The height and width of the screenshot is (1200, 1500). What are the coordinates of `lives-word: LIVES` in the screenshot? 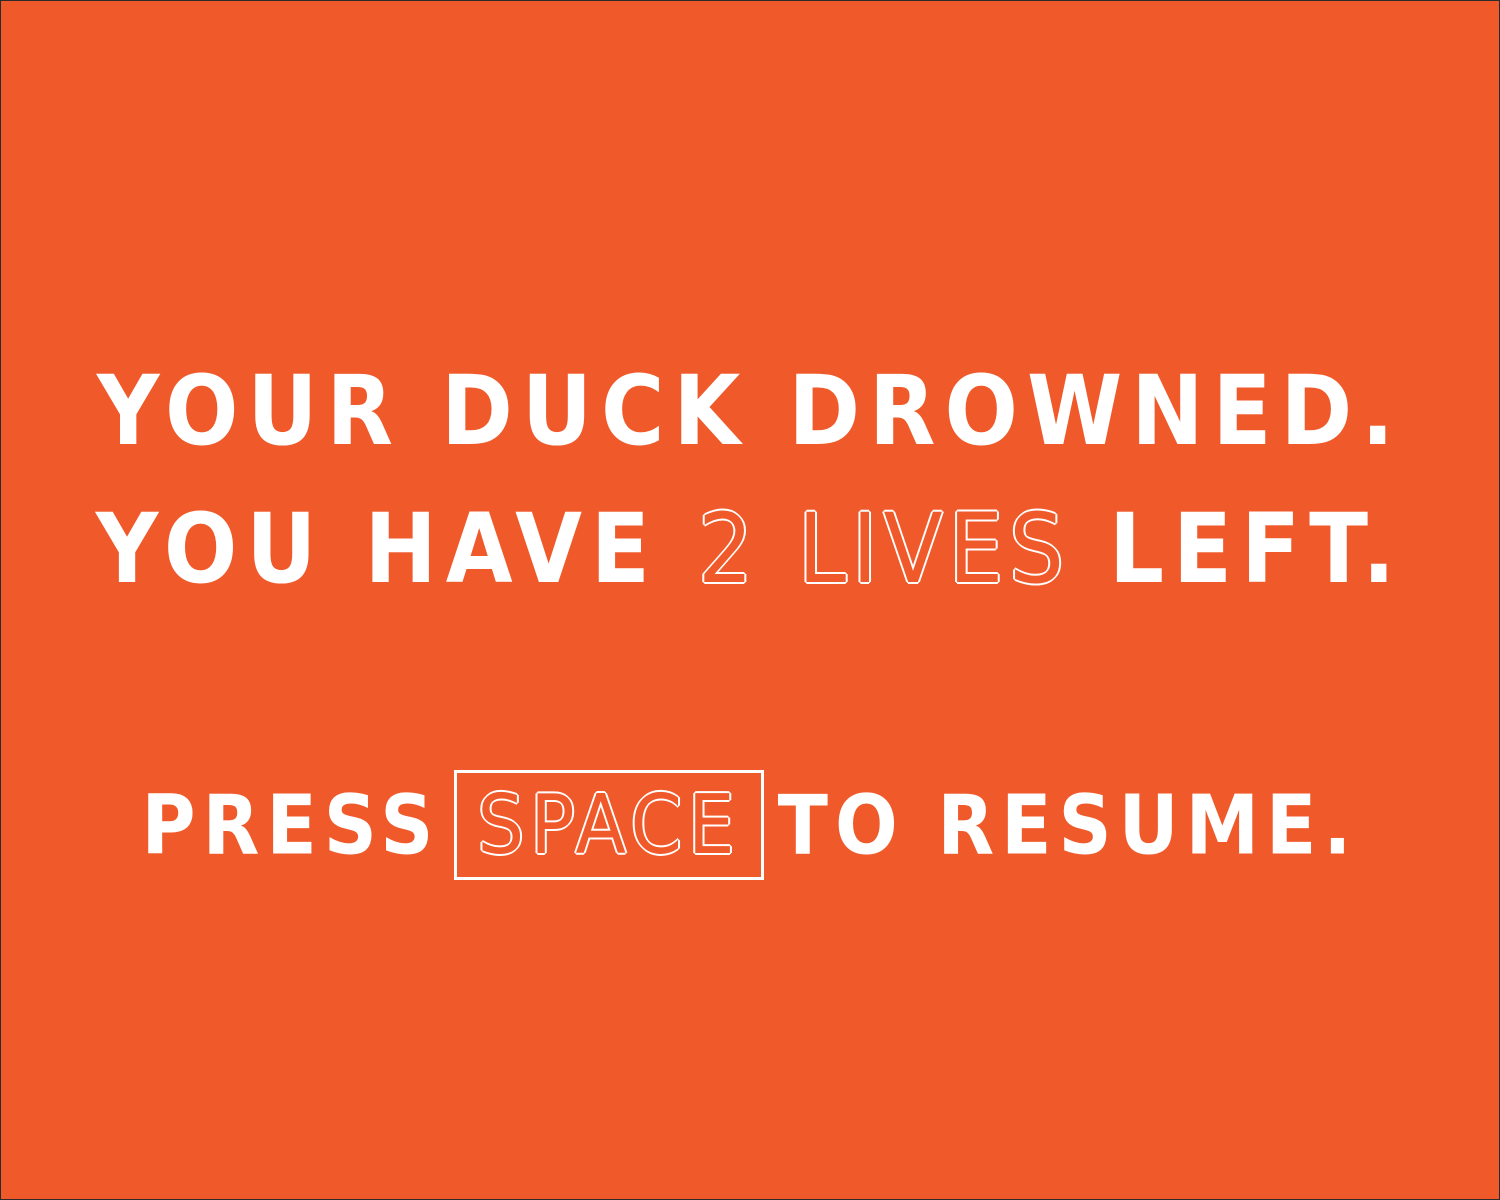 It's located at (933, 549).